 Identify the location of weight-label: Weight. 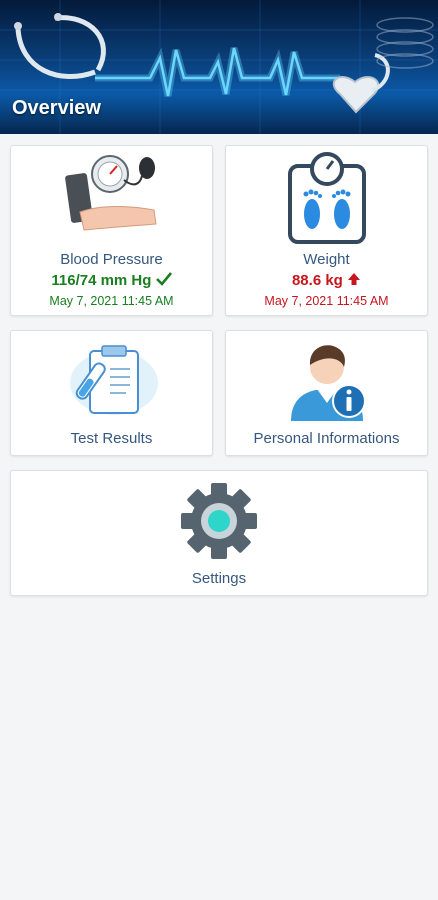
(326, 259).